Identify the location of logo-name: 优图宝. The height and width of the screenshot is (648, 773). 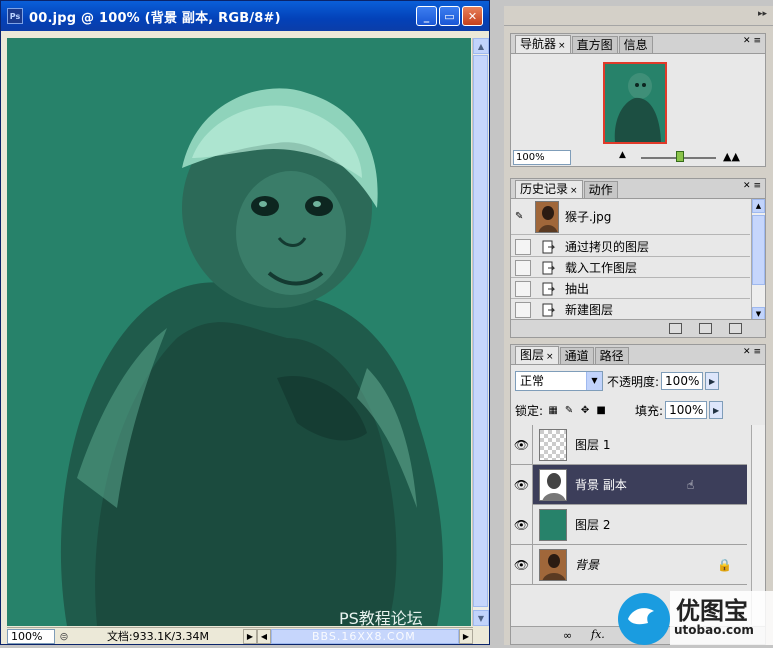
(712, 611).